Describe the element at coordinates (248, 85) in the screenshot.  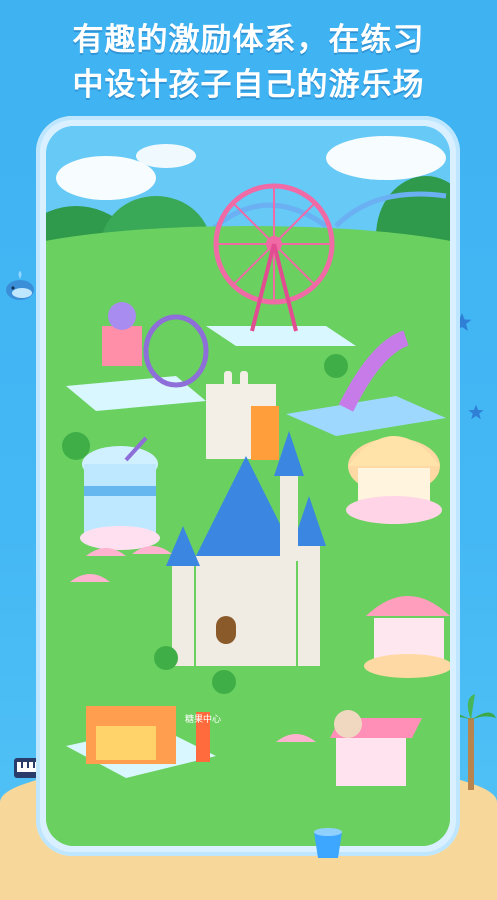
I see `promo-headline-line2: 中设计孩子自己的游乐场` at that location.